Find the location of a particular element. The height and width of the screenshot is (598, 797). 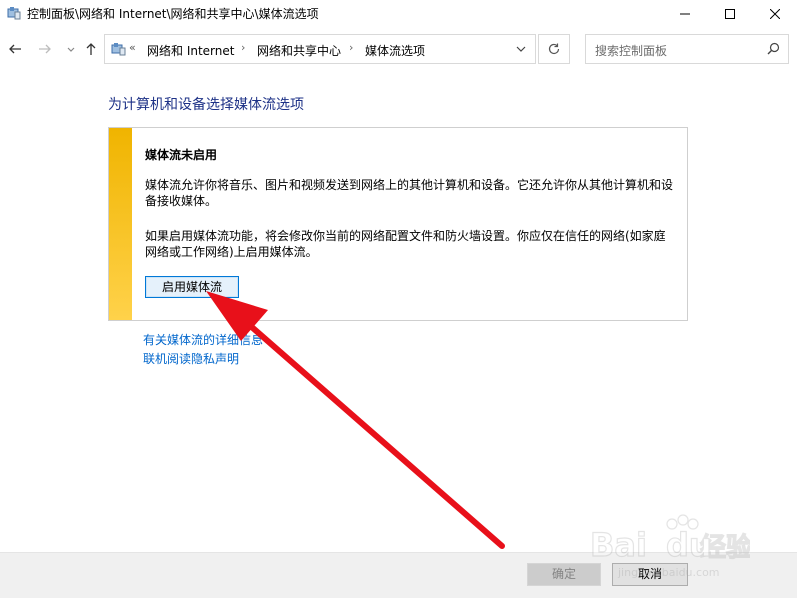

panel-heading: 媒体流未启用 is located at coordinates (181, 155).